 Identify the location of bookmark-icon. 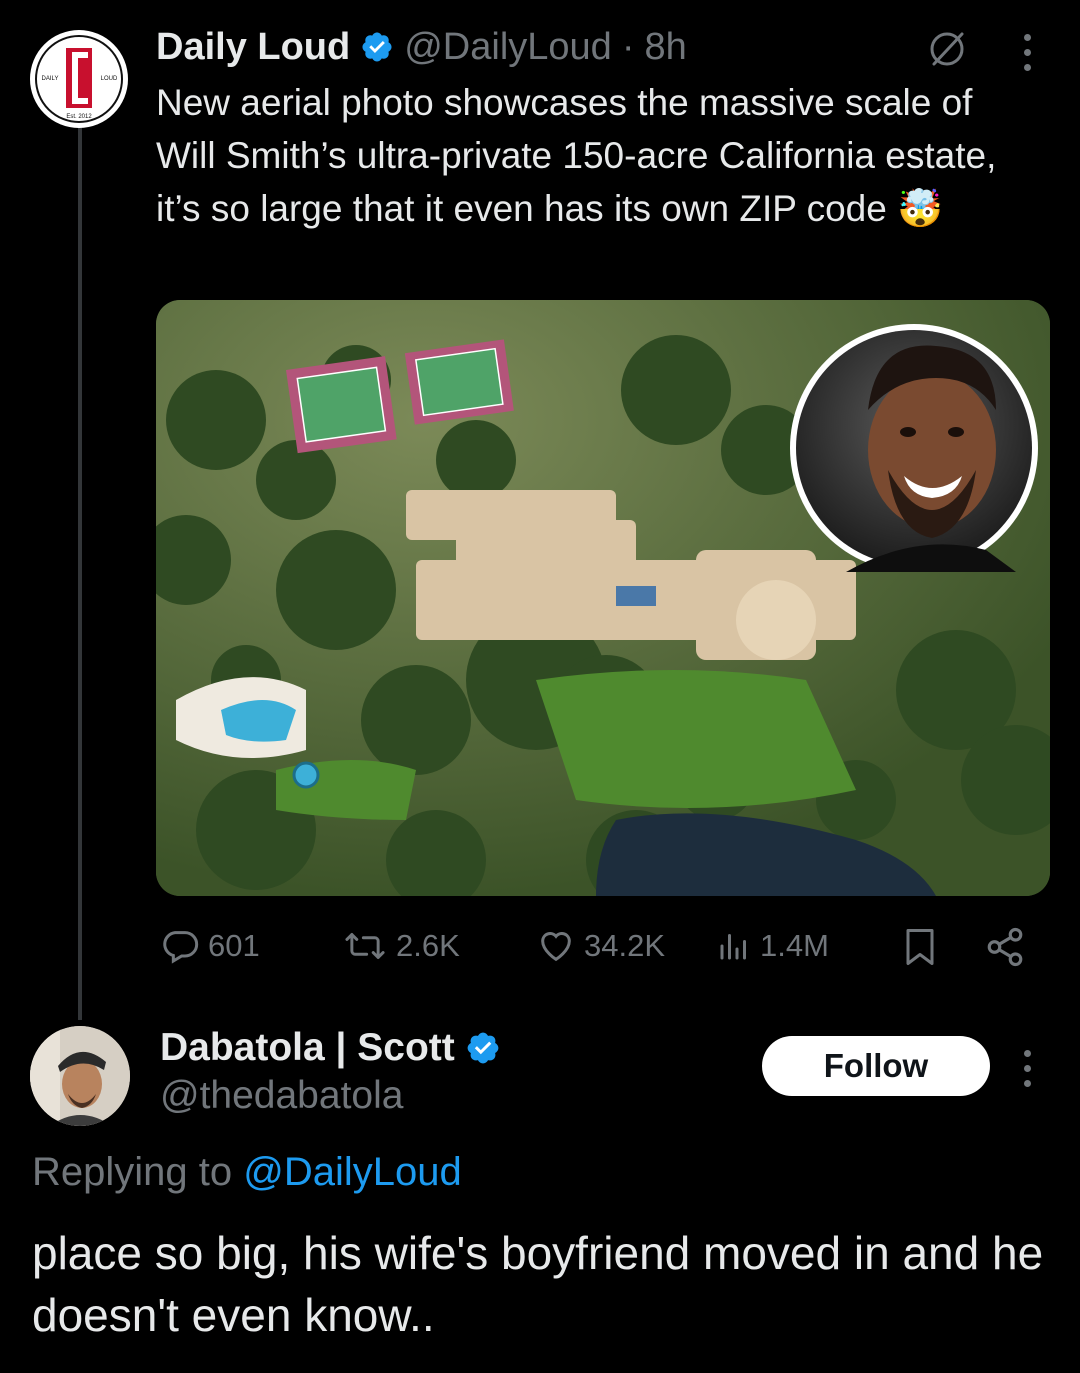
(920, 947).